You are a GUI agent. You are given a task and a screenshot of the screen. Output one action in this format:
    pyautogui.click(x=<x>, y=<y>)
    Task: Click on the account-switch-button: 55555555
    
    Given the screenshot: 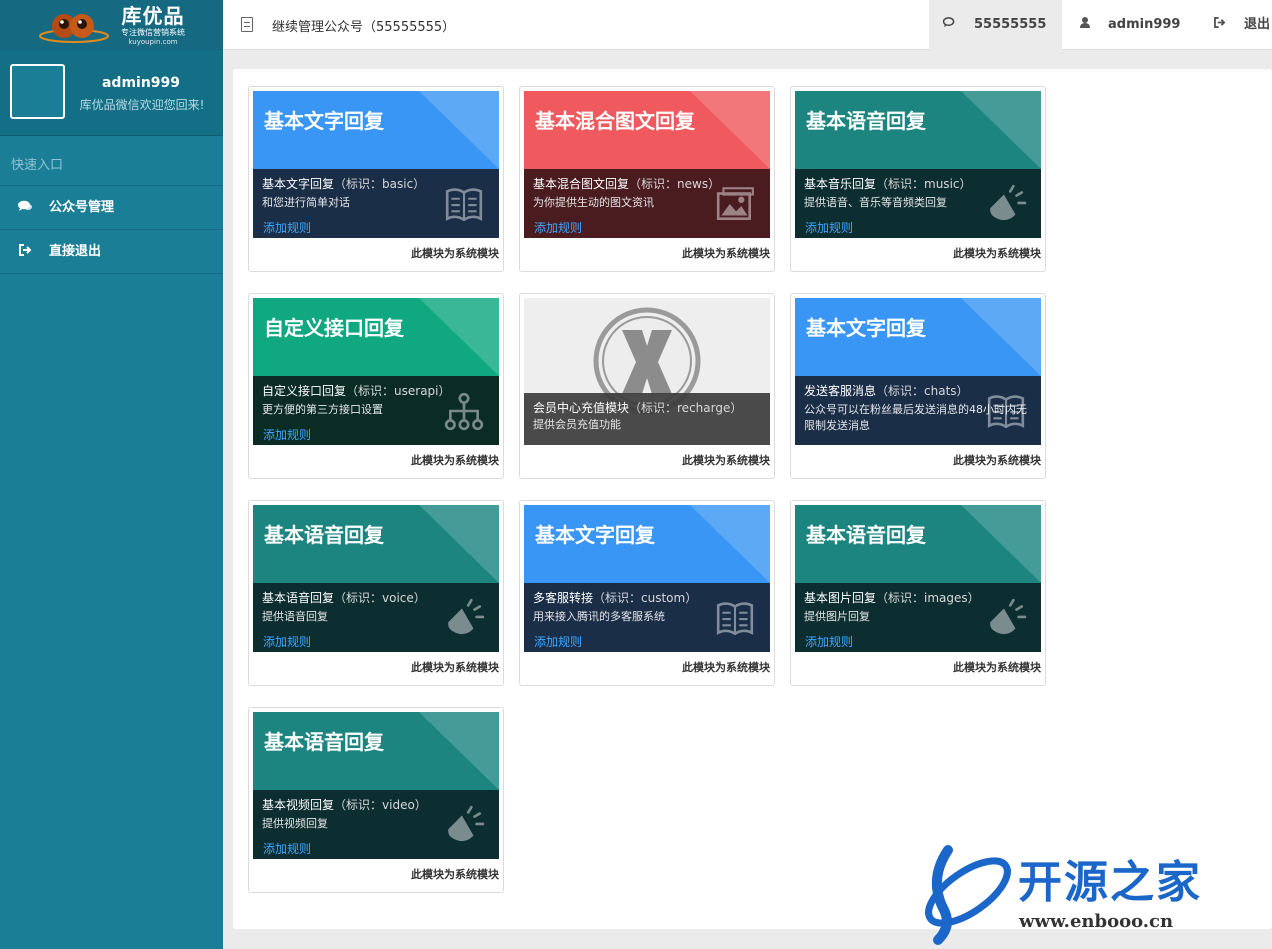 What is the action you would take?
    pyautogui.click(x=995, y=25)
    